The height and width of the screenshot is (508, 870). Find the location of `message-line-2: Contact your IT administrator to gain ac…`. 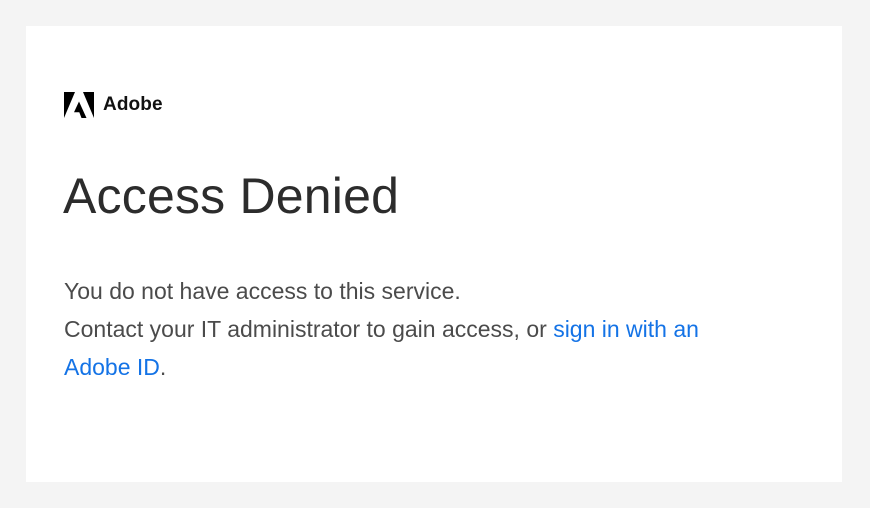

message-line-2: Contact your IT administrator to gain ac… is located at coordinates (409, 348).